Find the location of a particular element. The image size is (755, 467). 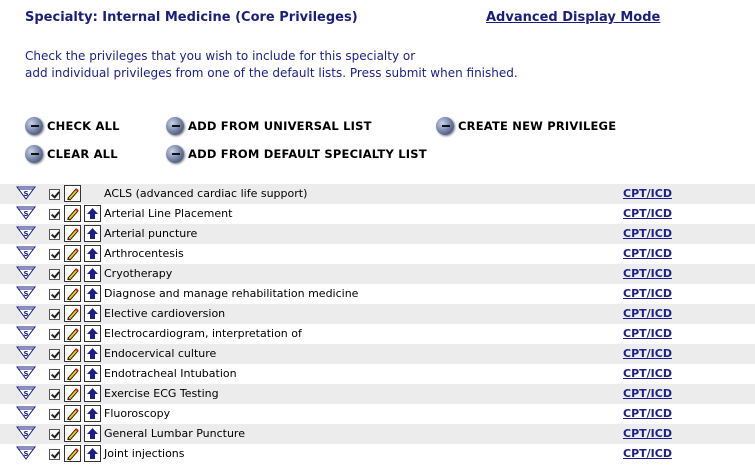

create-new-label: CREATE NEW PRIVILEGE is located at coordinates (537, 126).